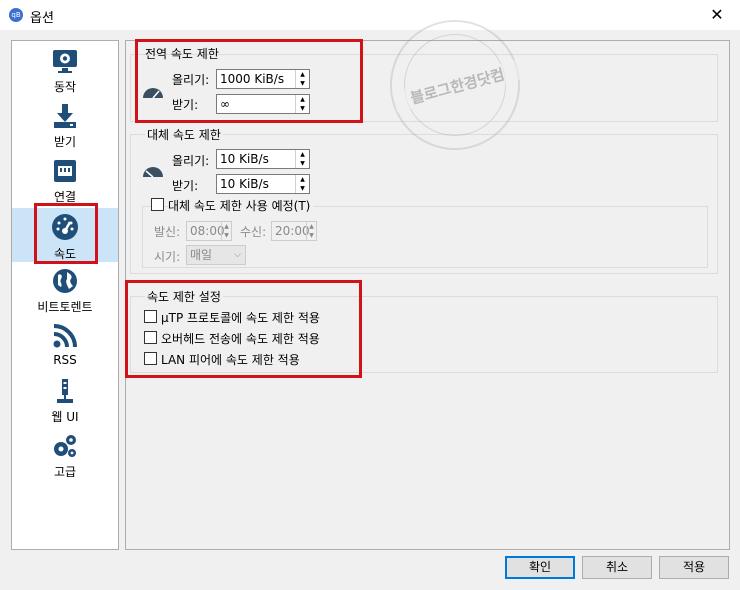 This screenshot has width=740, height=590. I want to click on global-limits-highlight, so click(249, 81).